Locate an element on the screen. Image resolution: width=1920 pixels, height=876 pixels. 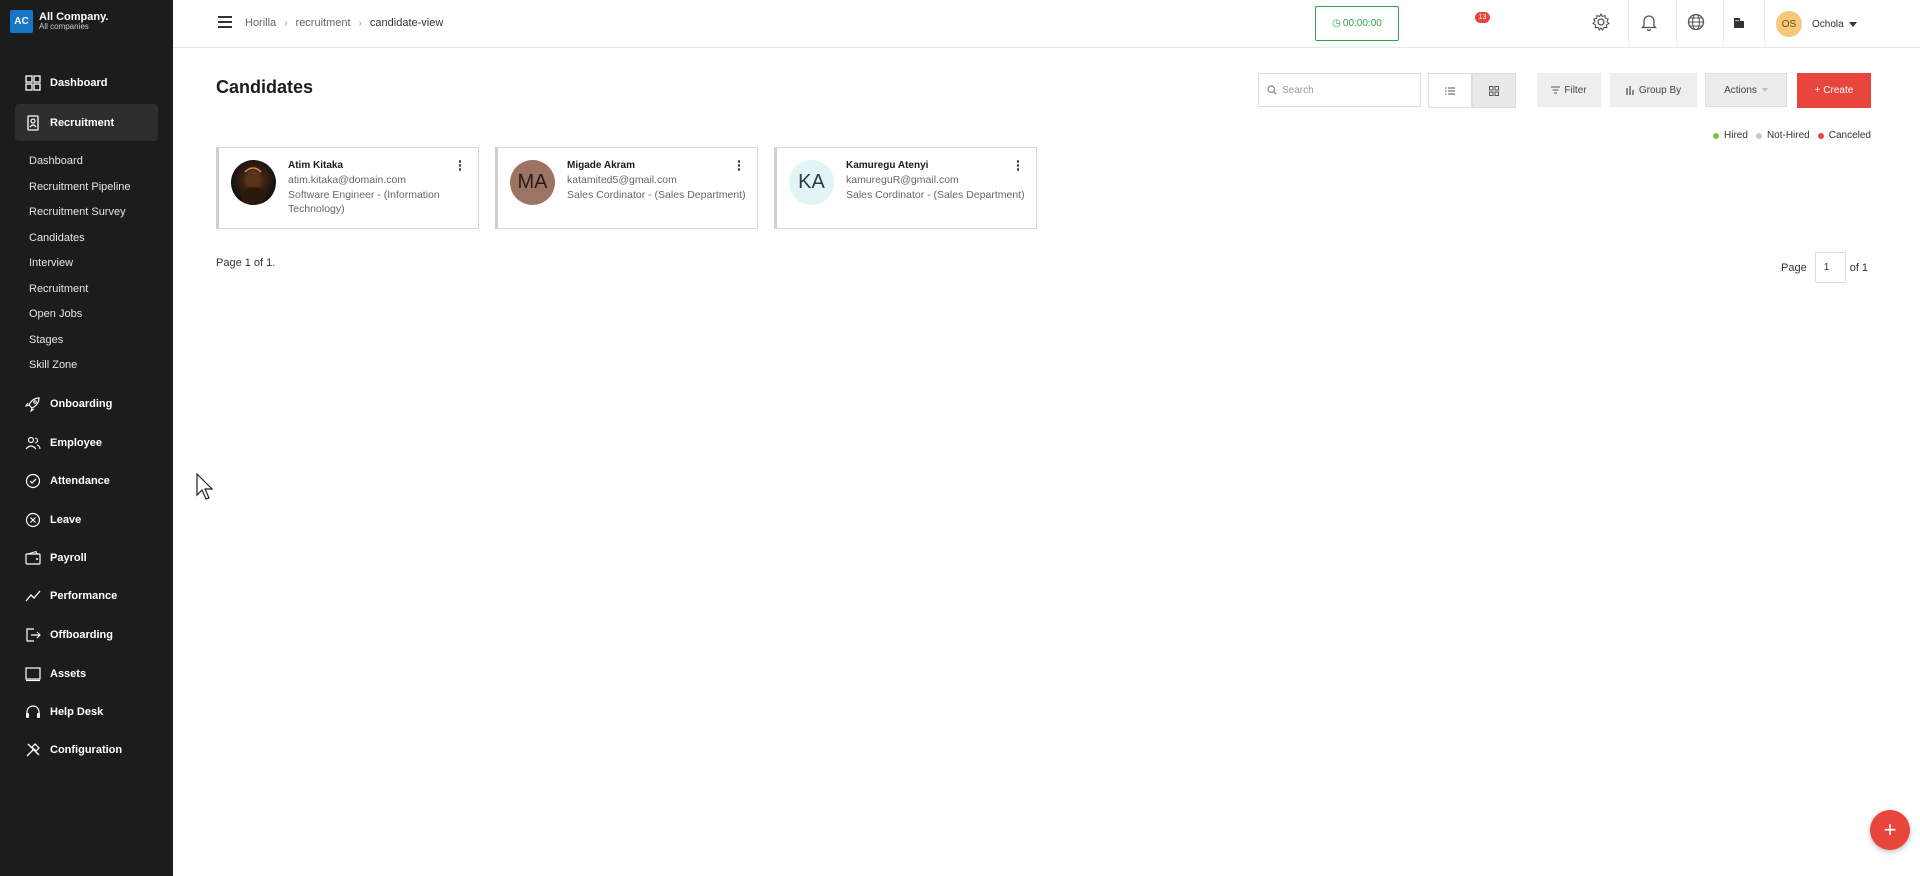
page-info: Page 1 of 1. is located at coordinates (246, 263).